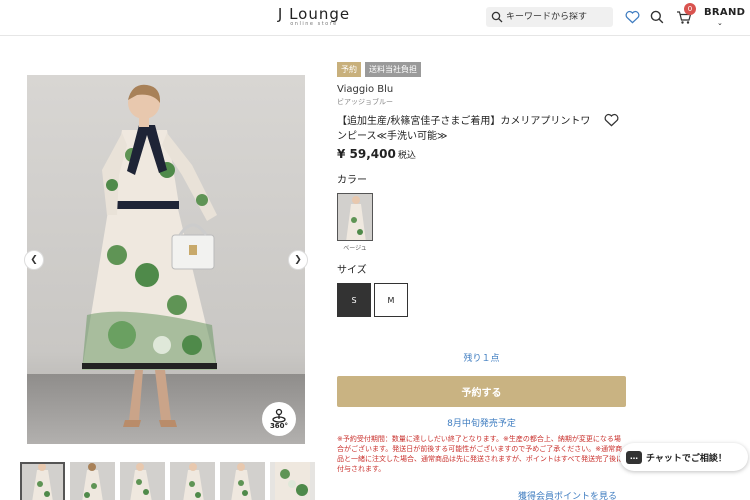 The width and height of the screenshot is (750, 500). I want to click on color-swatch-beige, so click(355, 217).